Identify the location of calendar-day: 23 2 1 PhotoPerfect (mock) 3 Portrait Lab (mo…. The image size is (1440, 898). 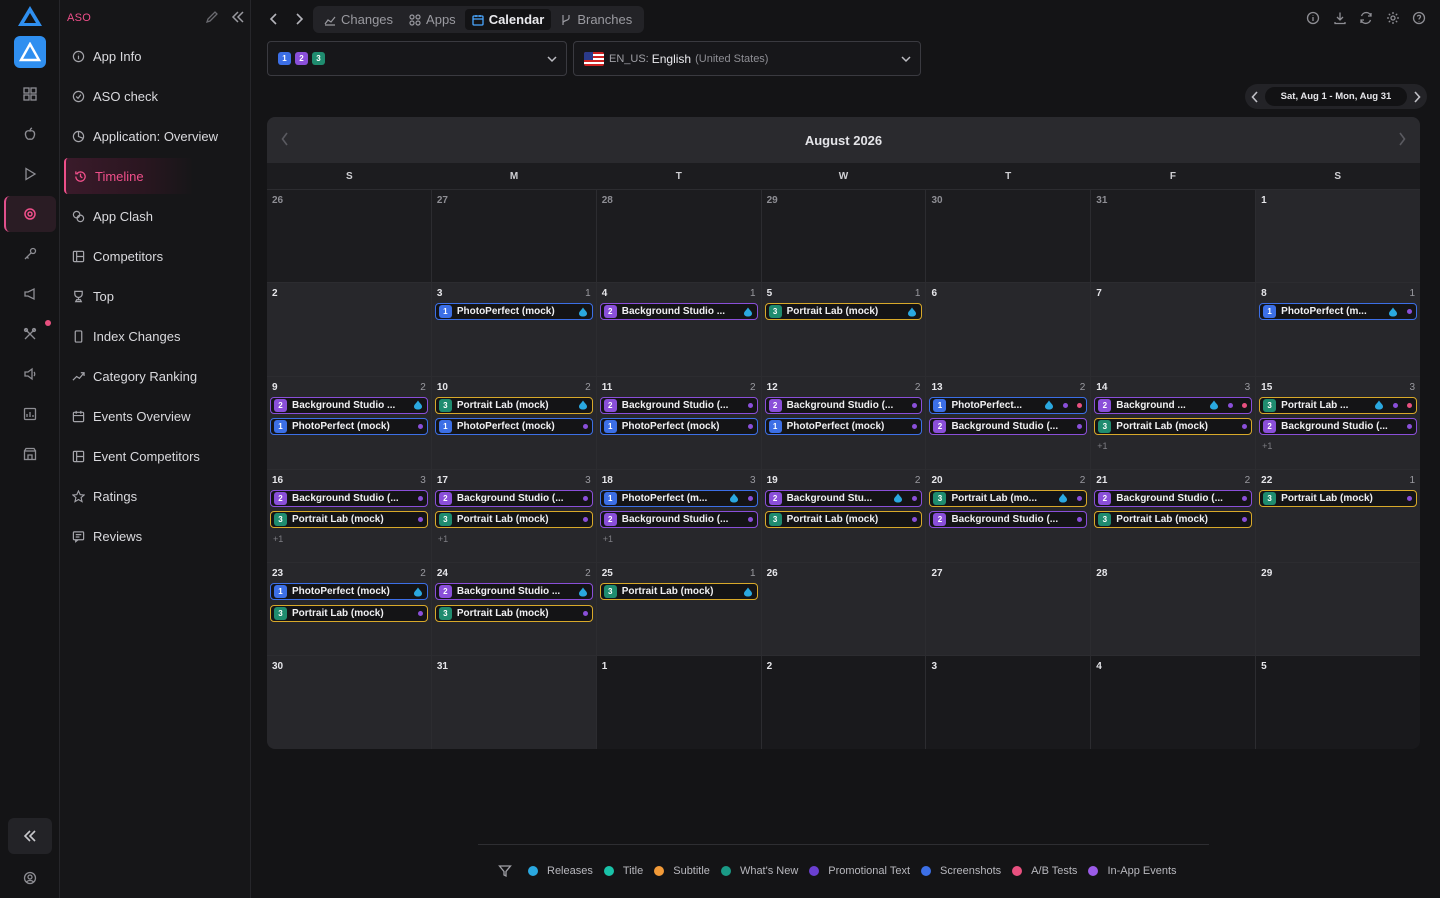
(349, 609).